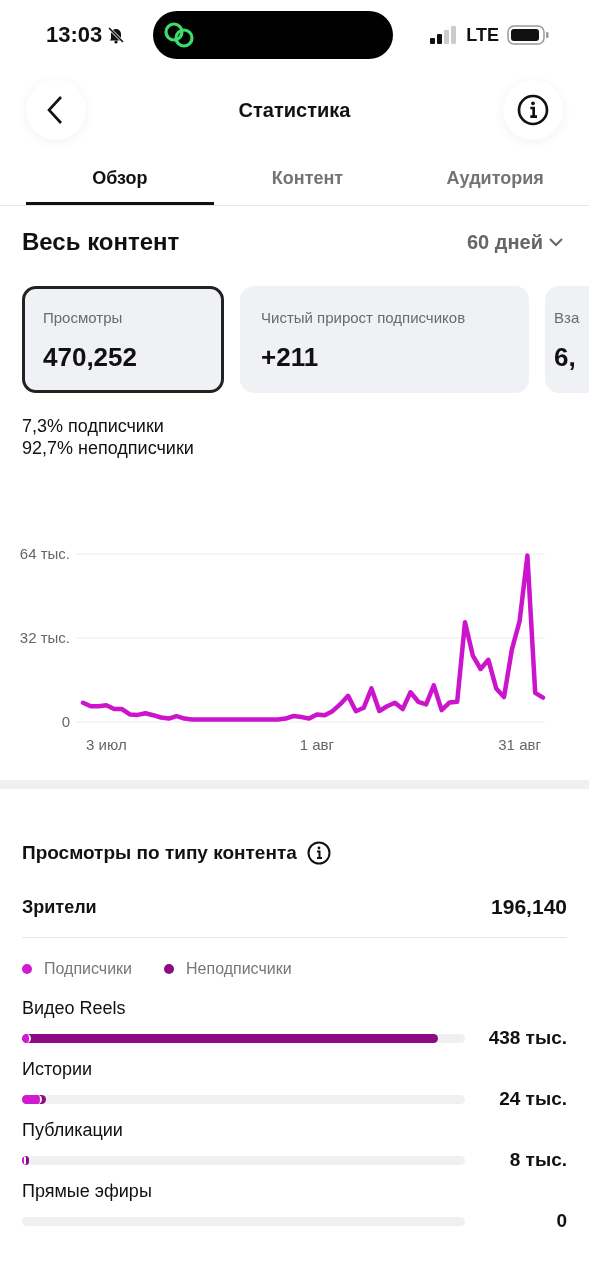 This screenshot has width=589, height=1280. What do you see at coordinates (528, 35) in the screenshot?
I see `battery-icon` at bounding box center [528, 35].